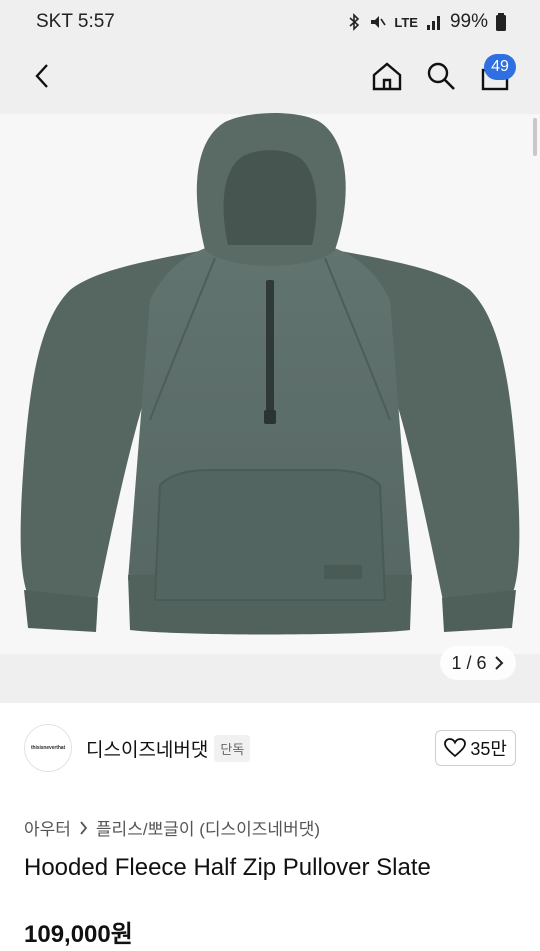 The width and height of the screenshot is (540, 951). Describe the element at coordinates (75, 21) in the screenshot. I see `carrier-time: SKT 5:57` at that location.